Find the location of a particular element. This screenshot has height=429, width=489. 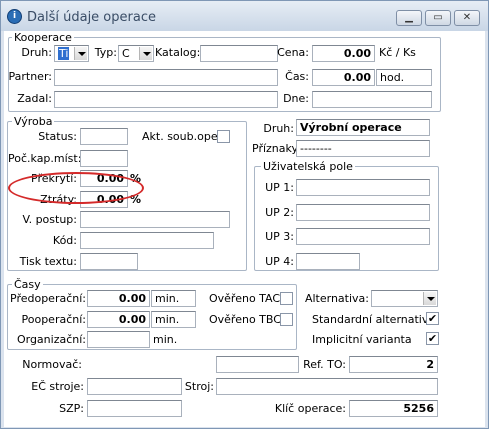

info-icon: i is located at coordinates (14, 16).